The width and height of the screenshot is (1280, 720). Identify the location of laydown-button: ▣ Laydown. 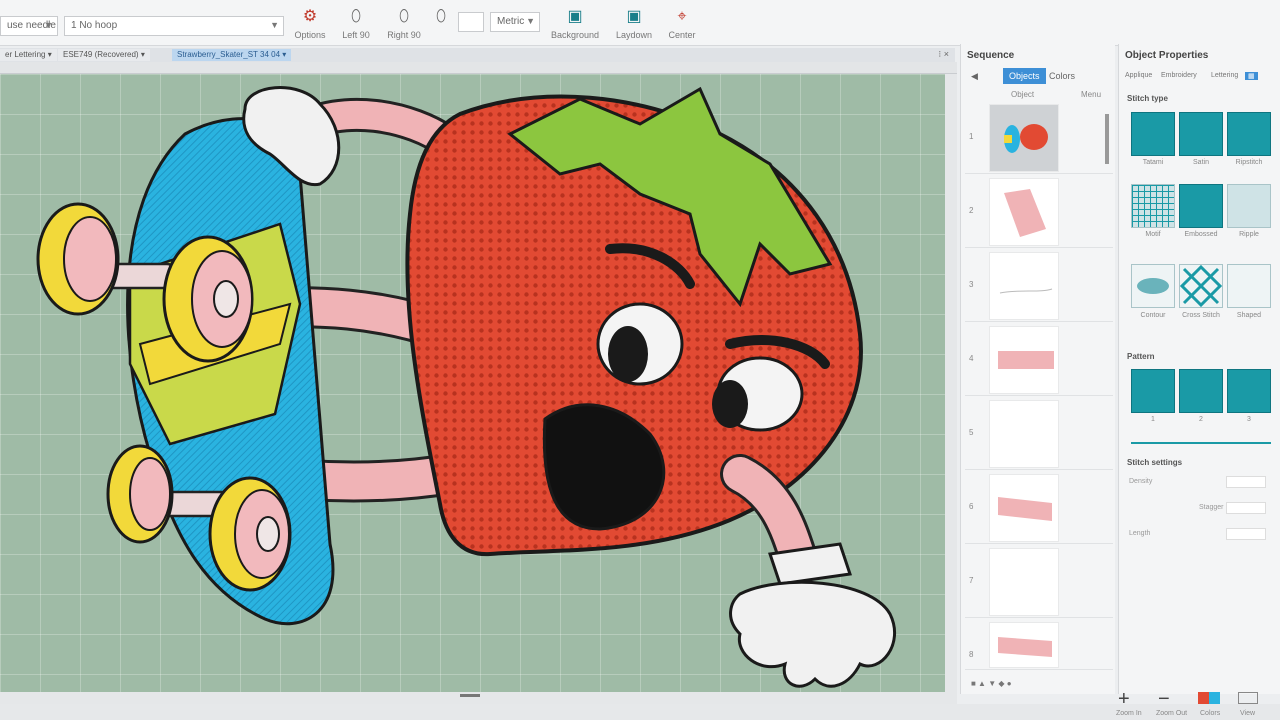
(634, 24).